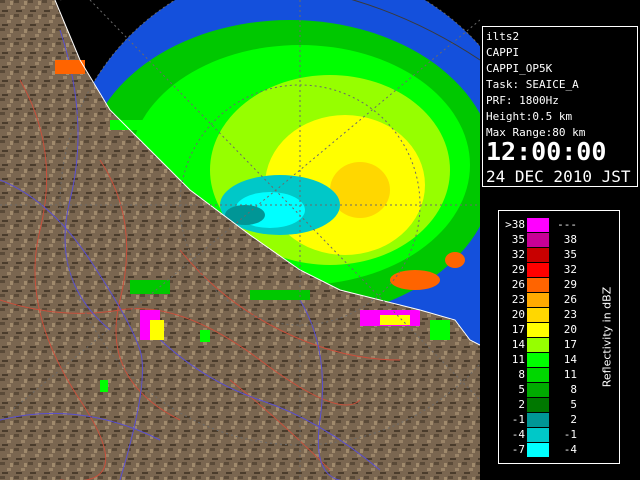 This screenshot has width=640, height=480. I want to click on legend-row: 8 11, so click(544, 374).